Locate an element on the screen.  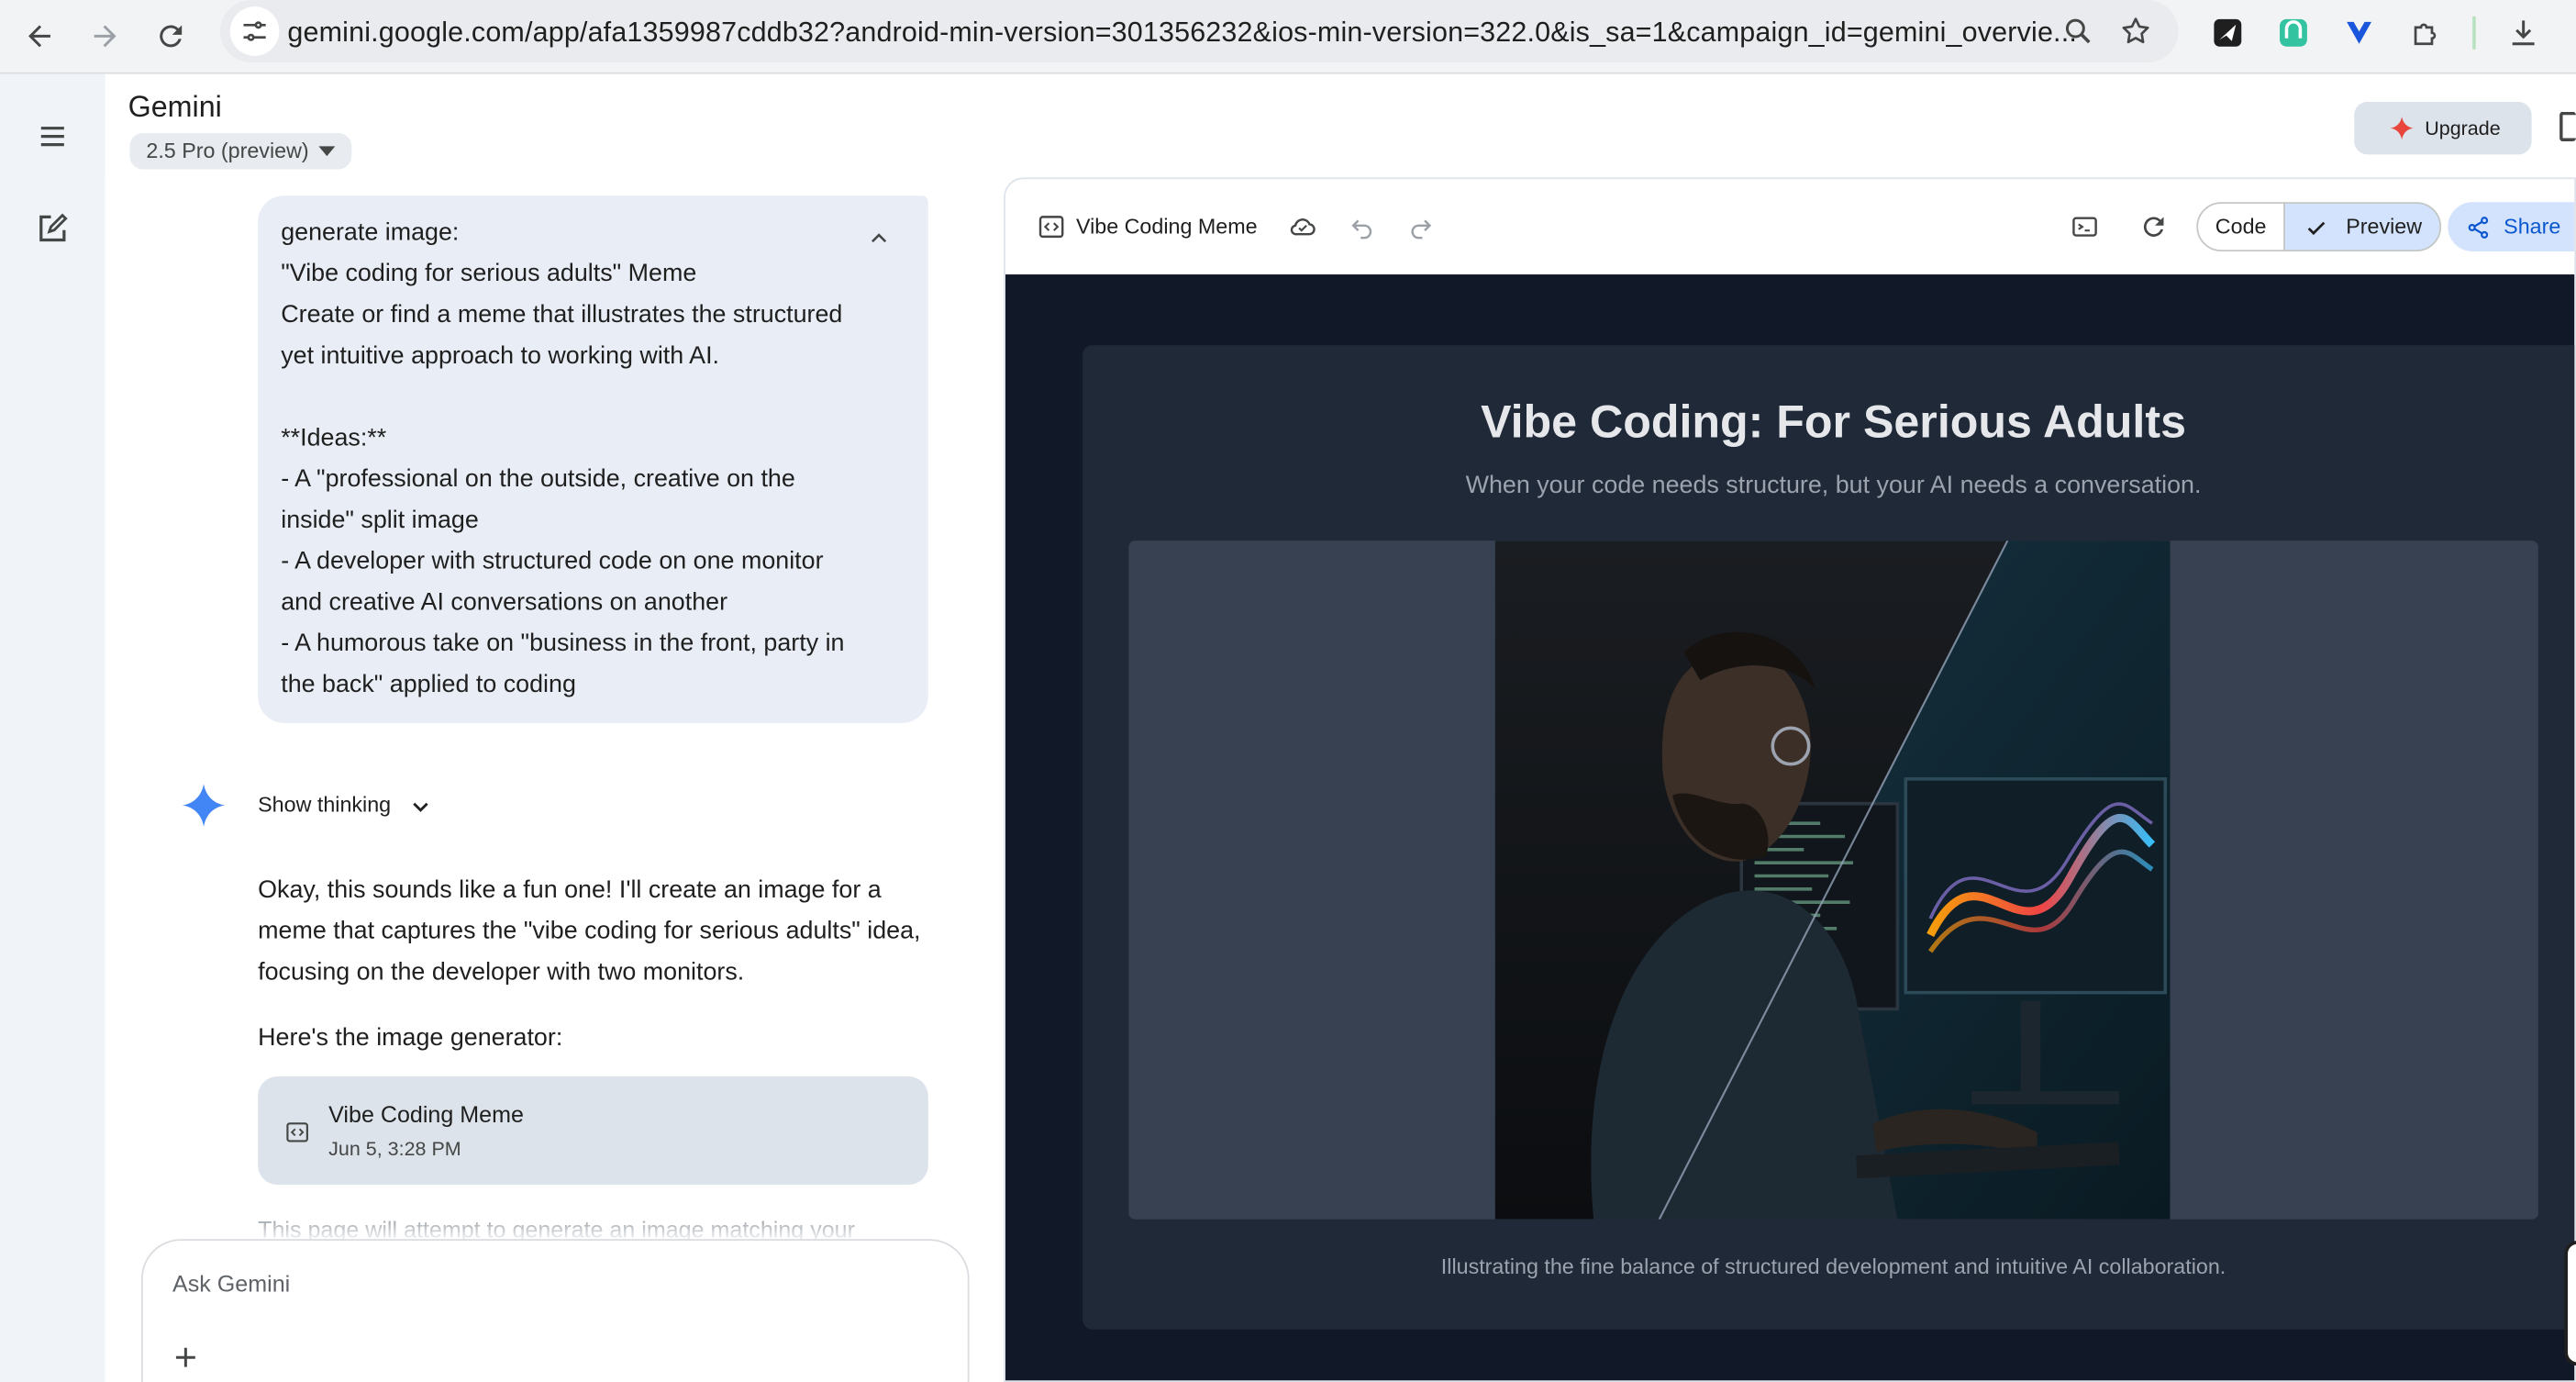
tune-icon is located at coordinates (254, 31).